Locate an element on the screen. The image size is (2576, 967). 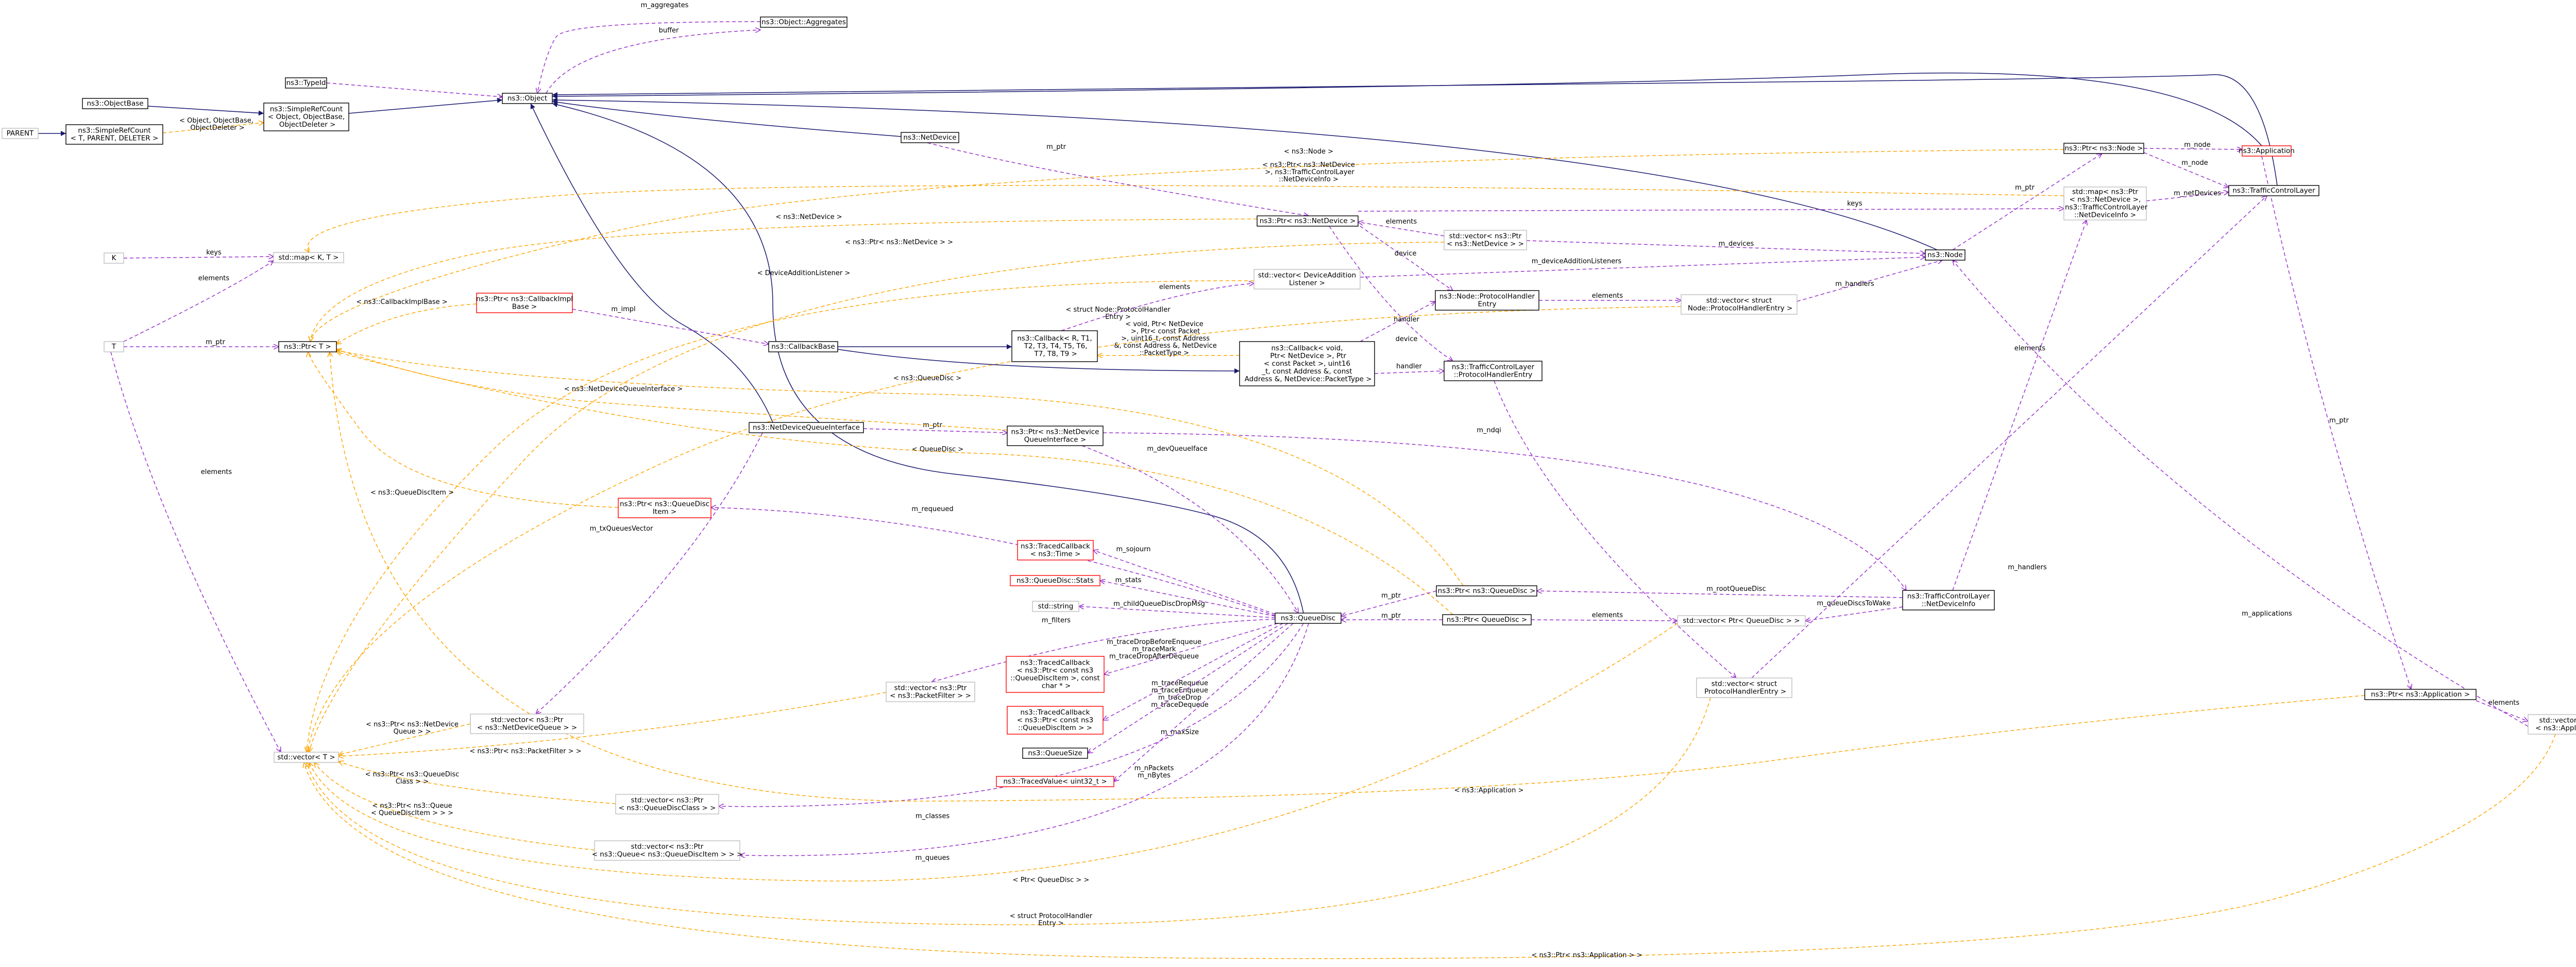
node-ptr-node: ns3::Ptr< ns3::Node > is located at coordinates (2103, 148).